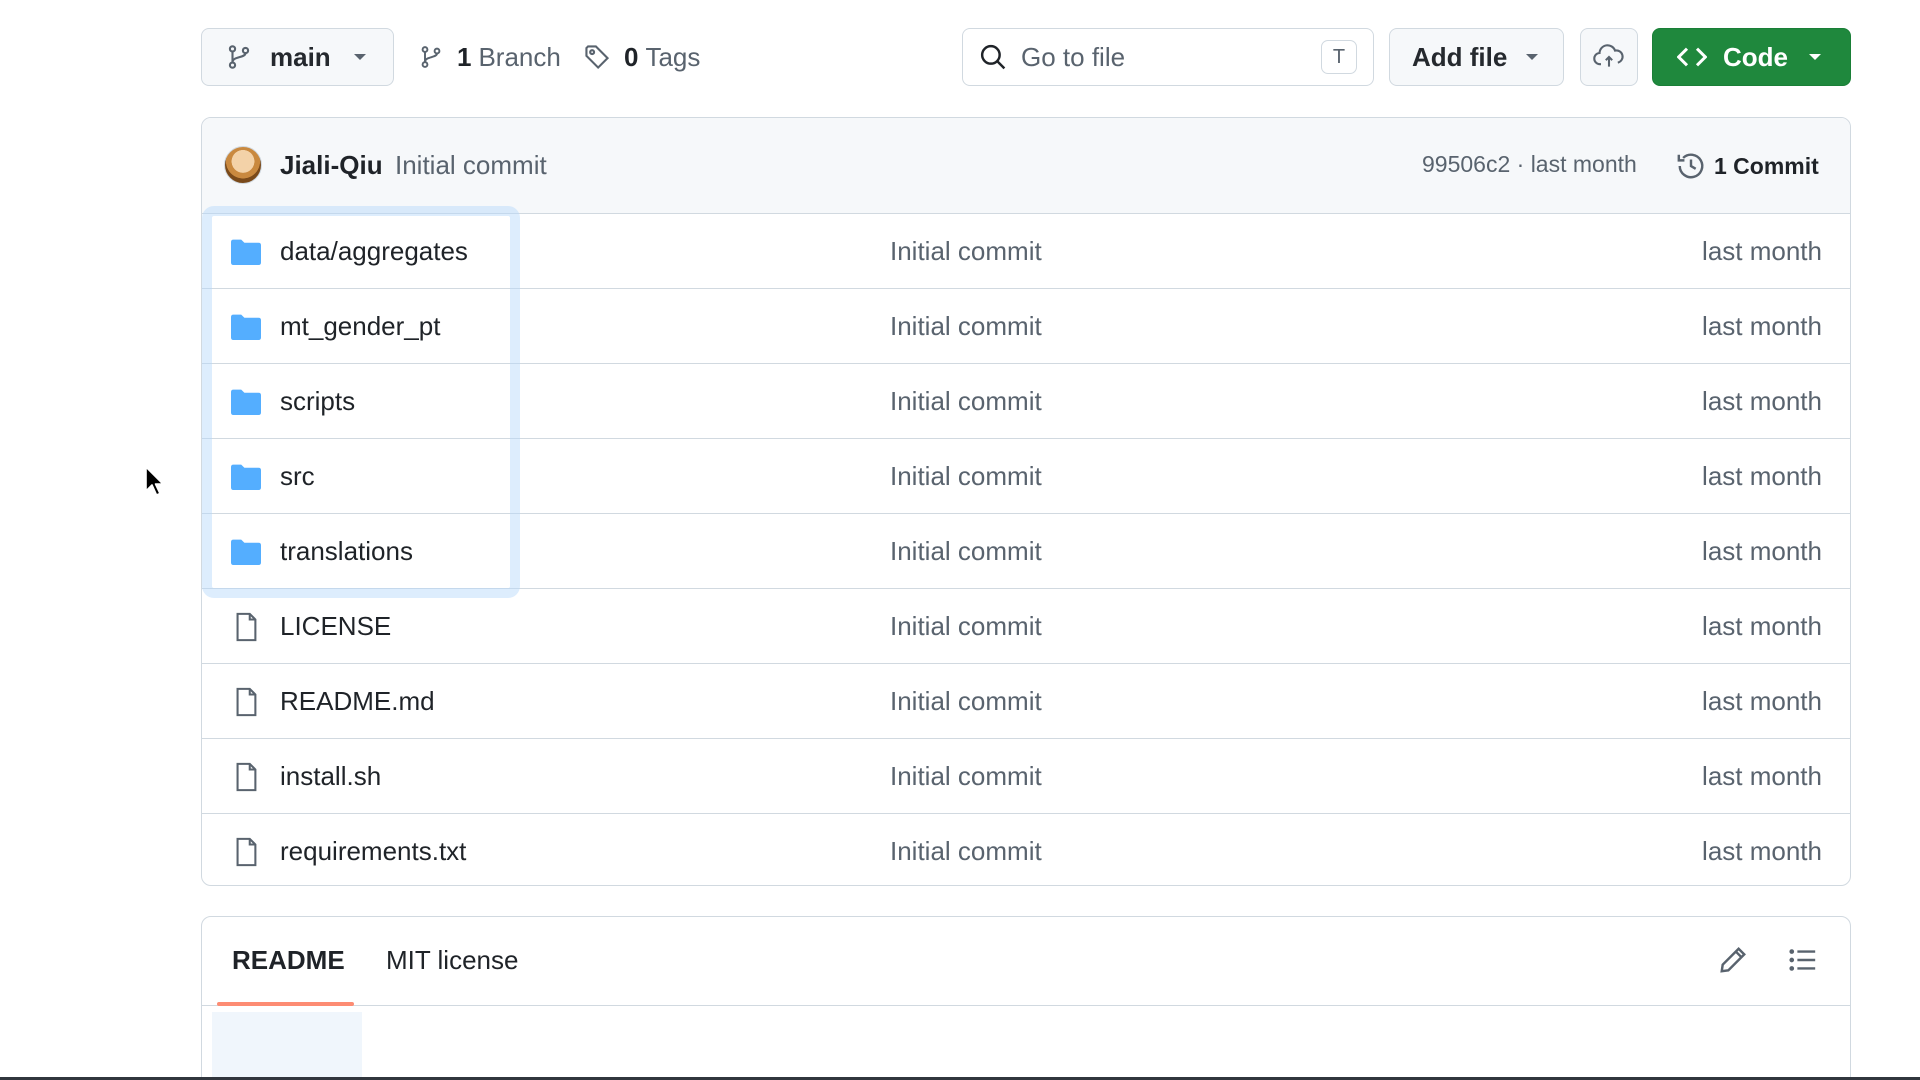 Image resolution: width=1920 pixels, height=1080 pixels. I want to click on branch-count: 1, so click(464, 56).